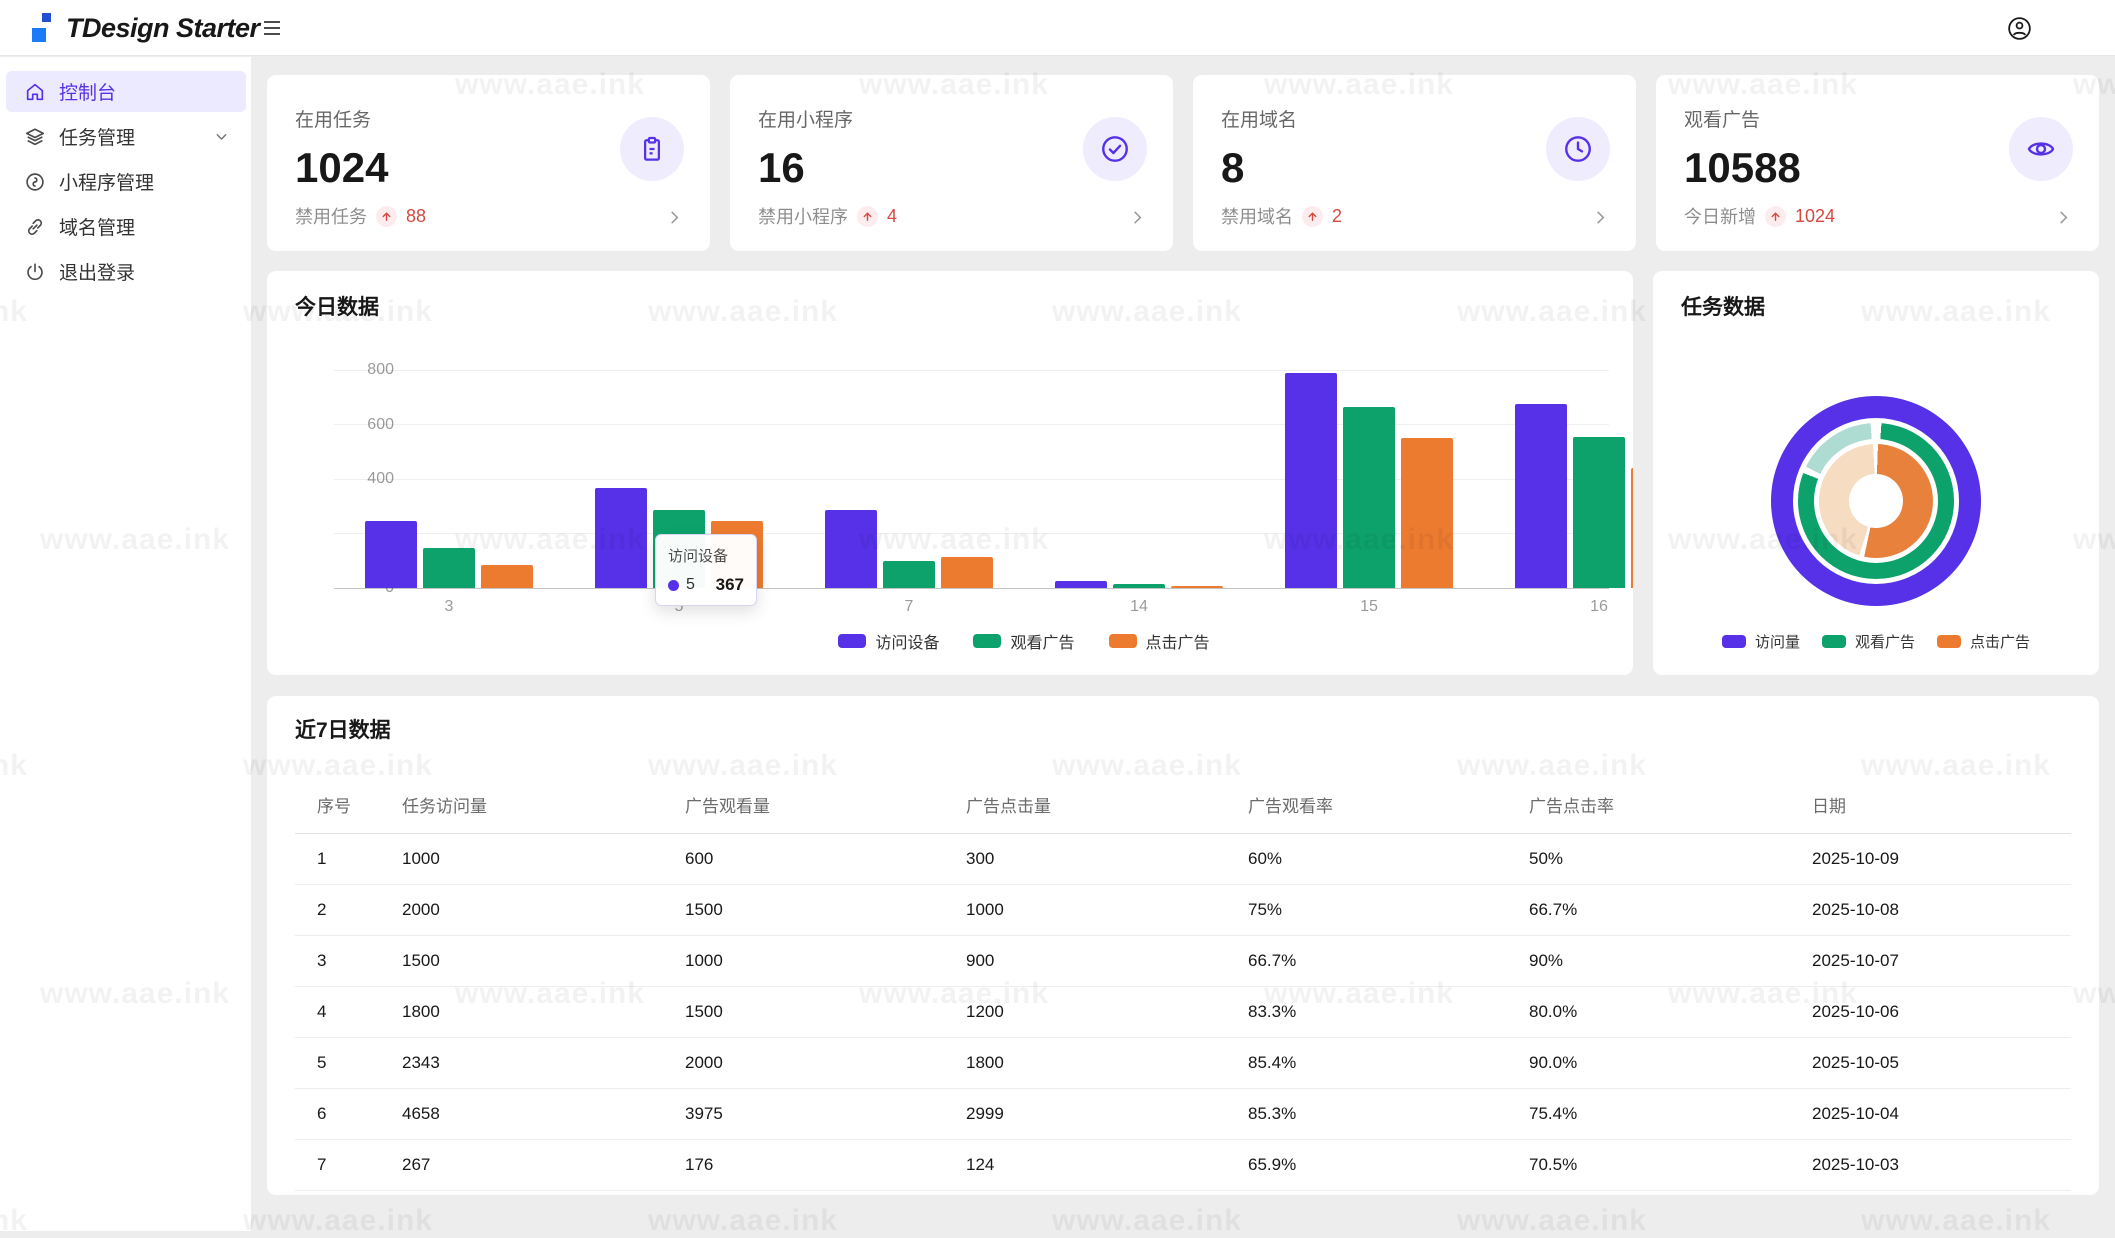 The width and height of the screenshot is (2115, 1238). What do you see at coordinates (1369, 606) in the screenshot?
I see `x-axis-label: 15` at bounding box center [1369, 606].